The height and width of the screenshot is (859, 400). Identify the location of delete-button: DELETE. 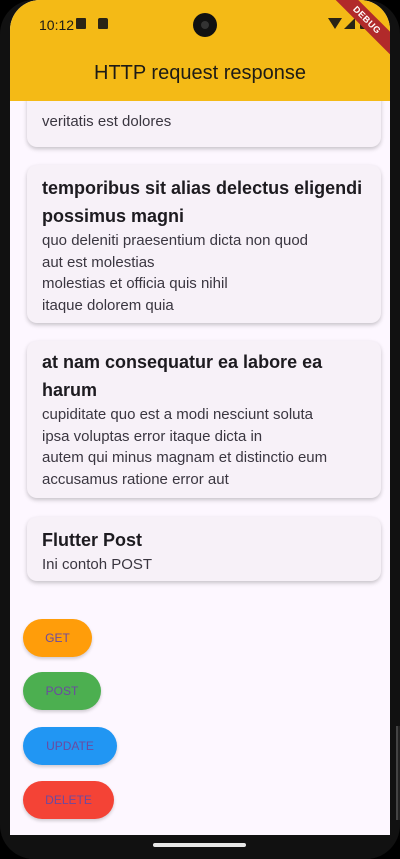
(68, 800).